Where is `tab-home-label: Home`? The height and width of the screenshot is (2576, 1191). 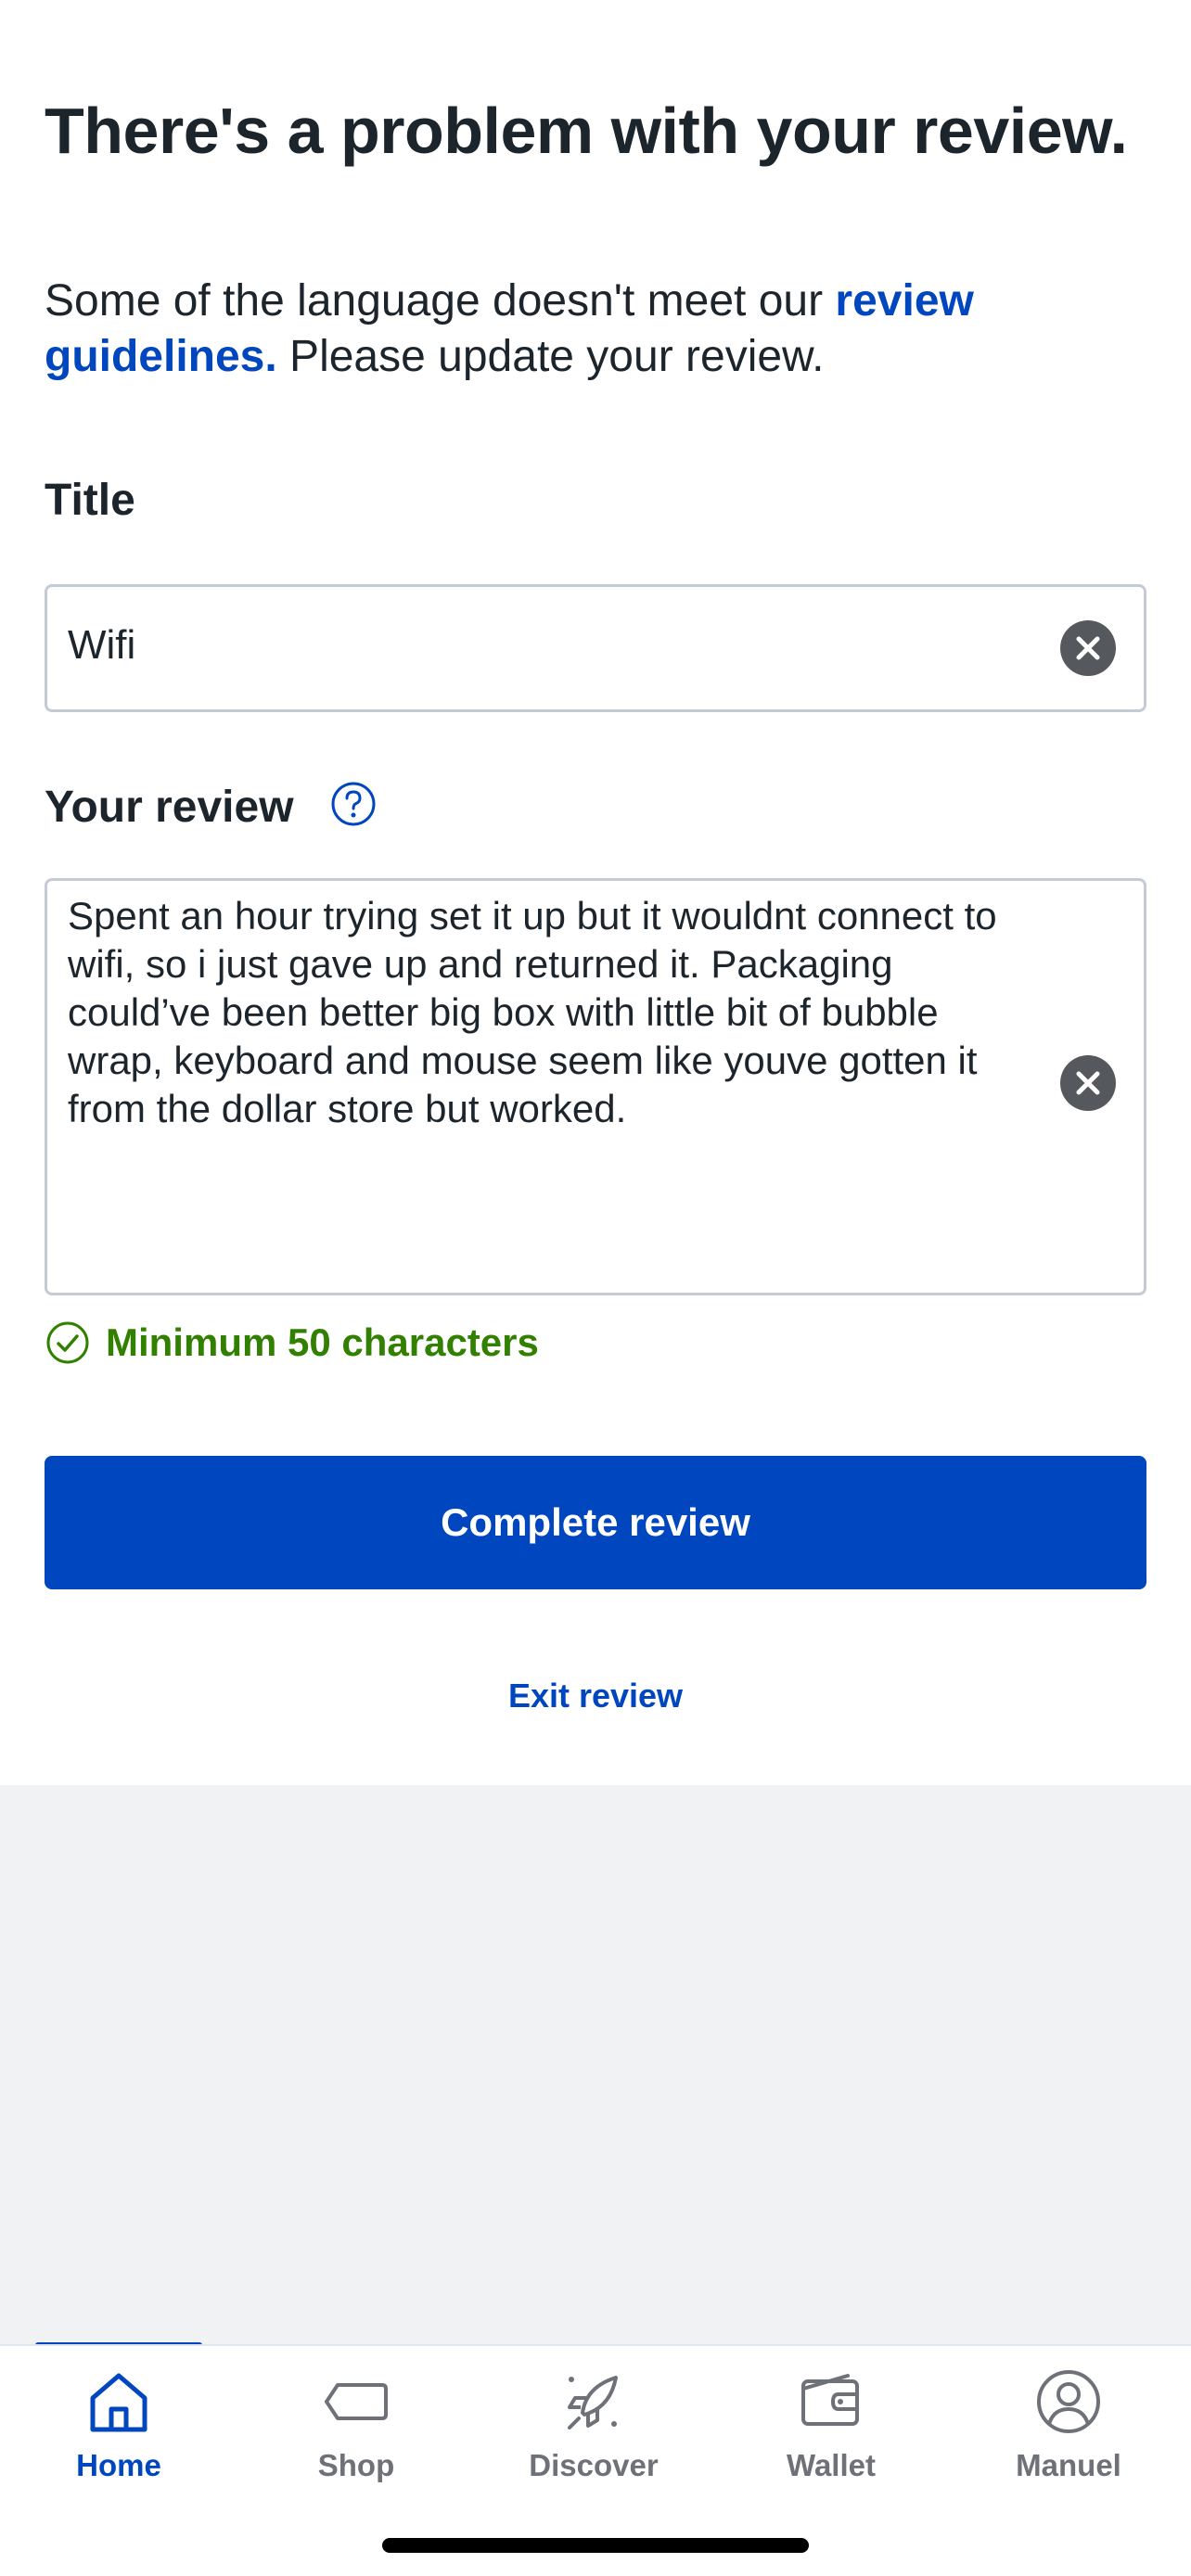 tab-home-label: Home is located at coordinates (118, 2465).